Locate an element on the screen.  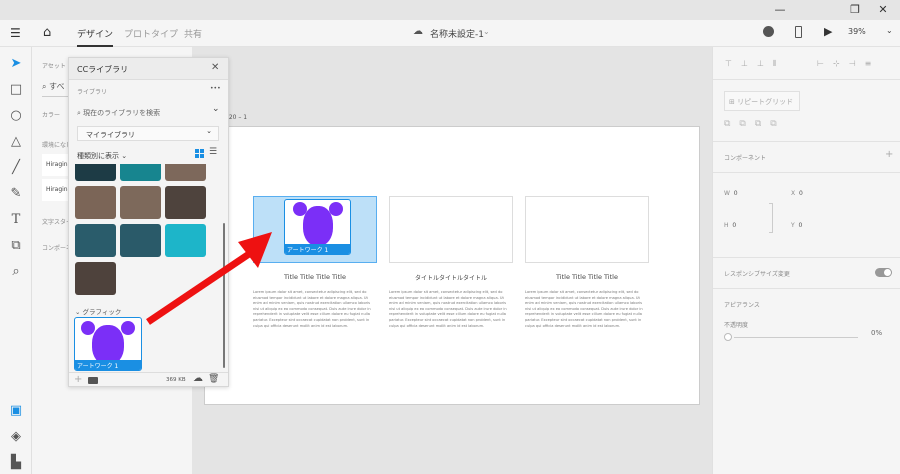
arrow-shaft is located at coordinates (200, 287).